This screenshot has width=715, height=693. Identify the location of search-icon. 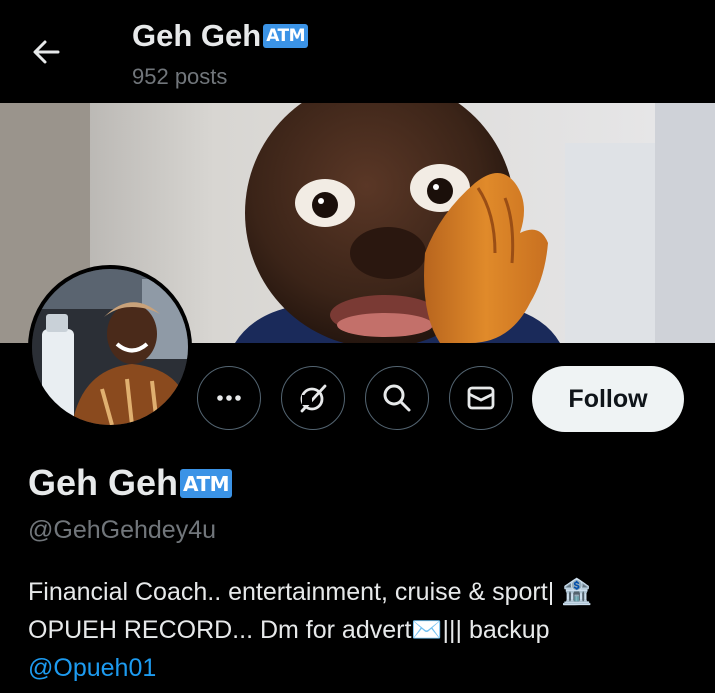
(397, 398).